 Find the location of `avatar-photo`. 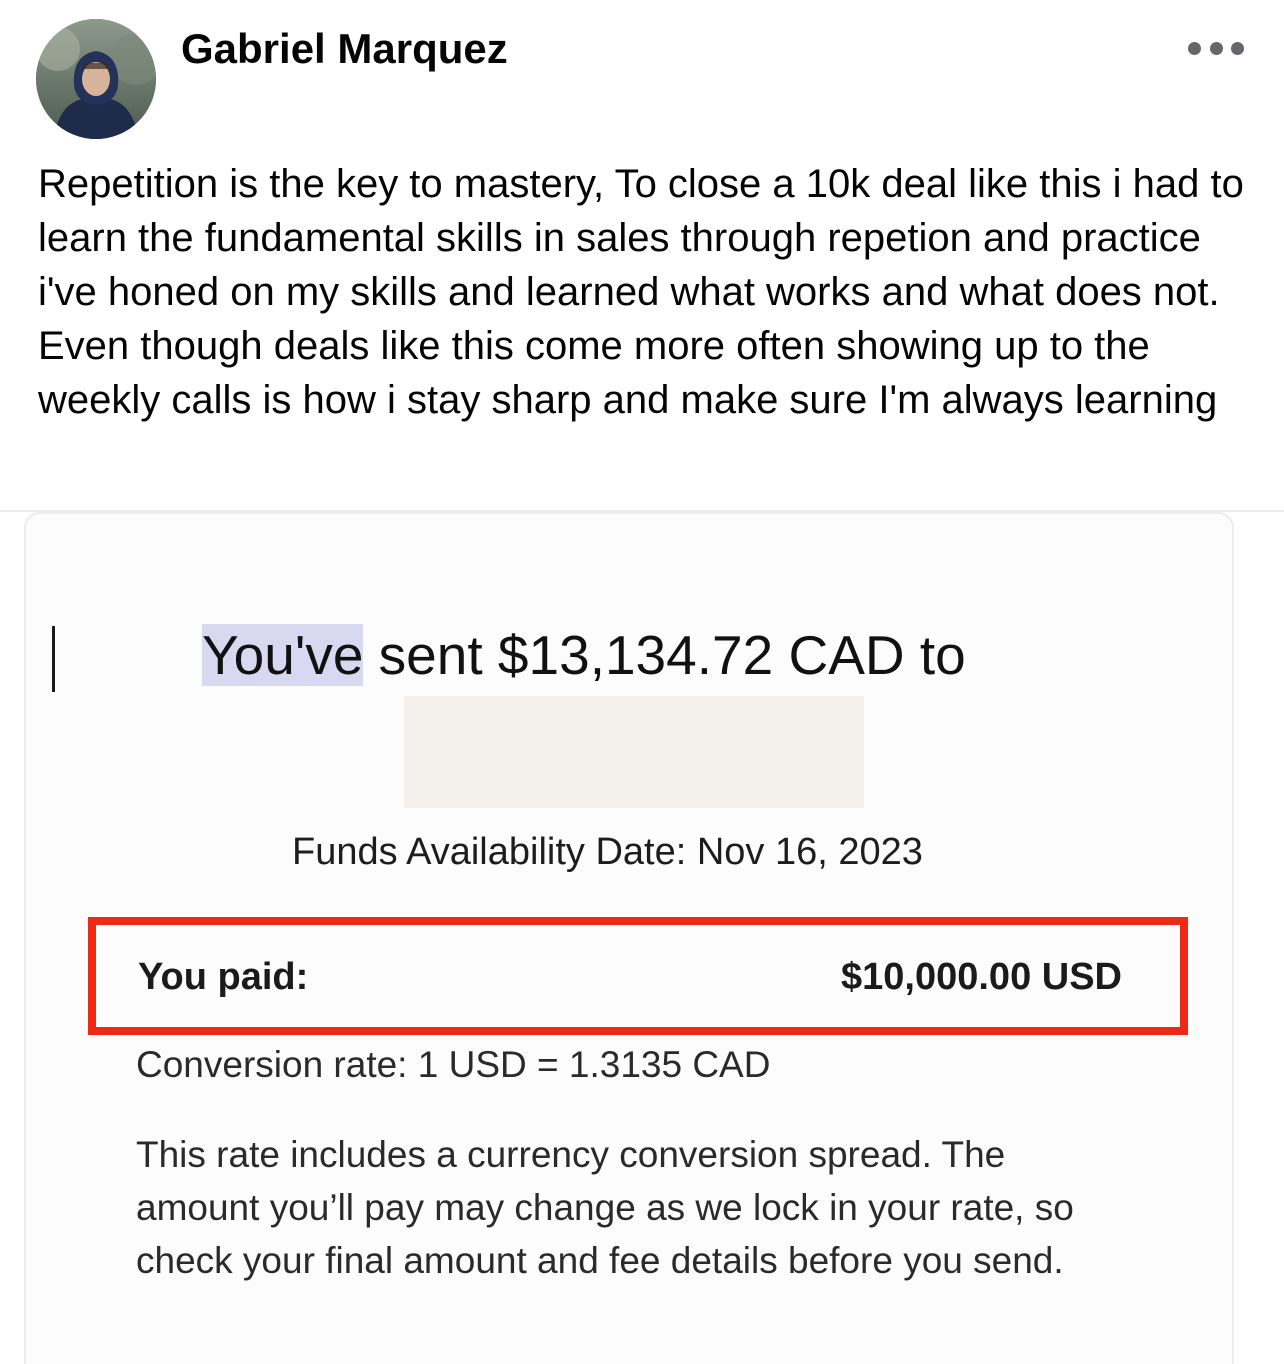

avatar-photo is located at coordinates (96, 79).